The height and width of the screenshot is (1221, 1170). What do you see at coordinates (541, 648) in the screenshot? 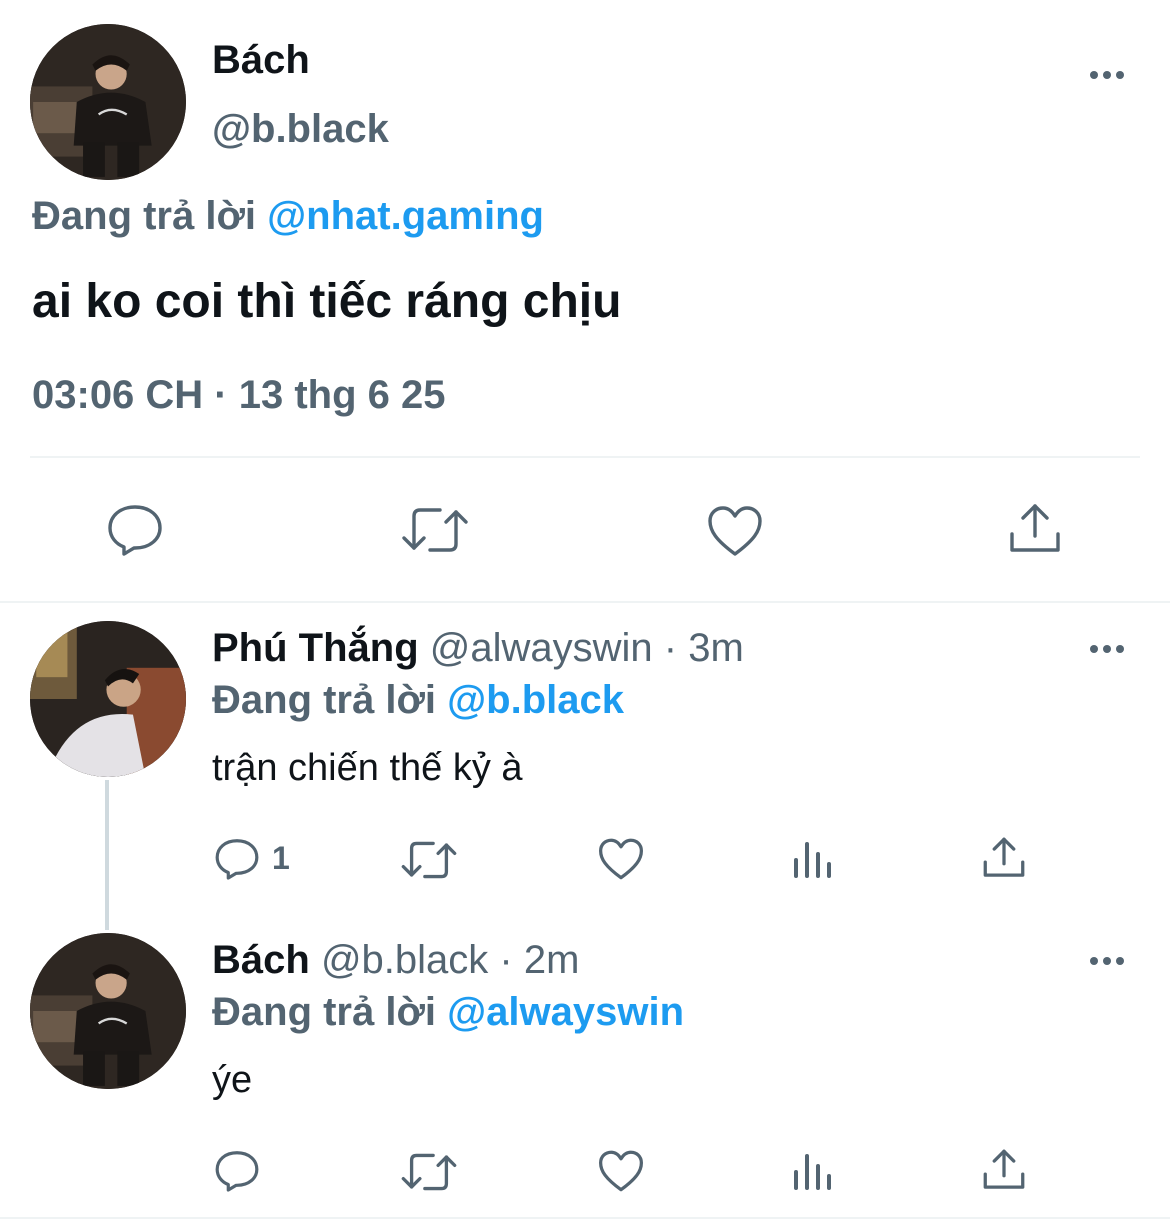
I see `author-handle: @alwayswin` at bounding box center [541, 648].